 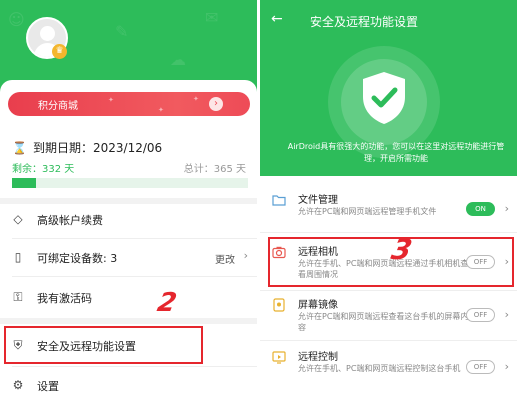 What do you see at coordinates (384, 98) in the screenshot?
I see `shield-check-icon` at bounding box center [384, 98].